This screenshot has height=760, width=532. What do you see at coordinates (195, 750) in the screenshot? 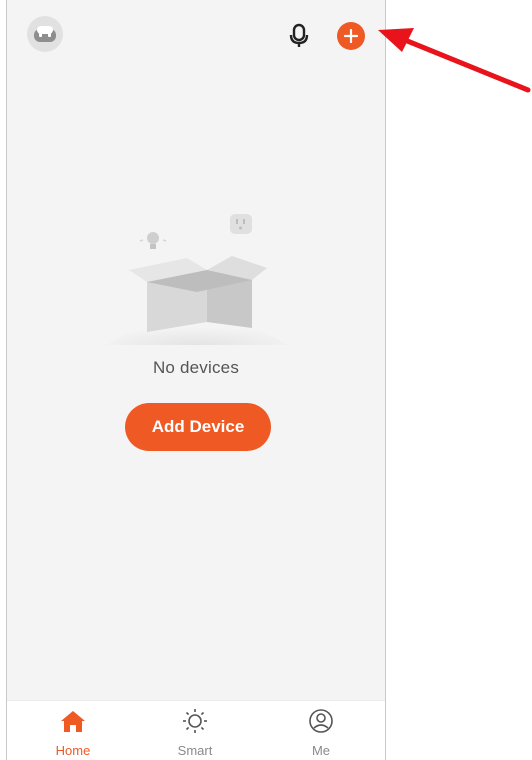
I see `tab-smart-label: Smart` at bounding box center [195, 750].